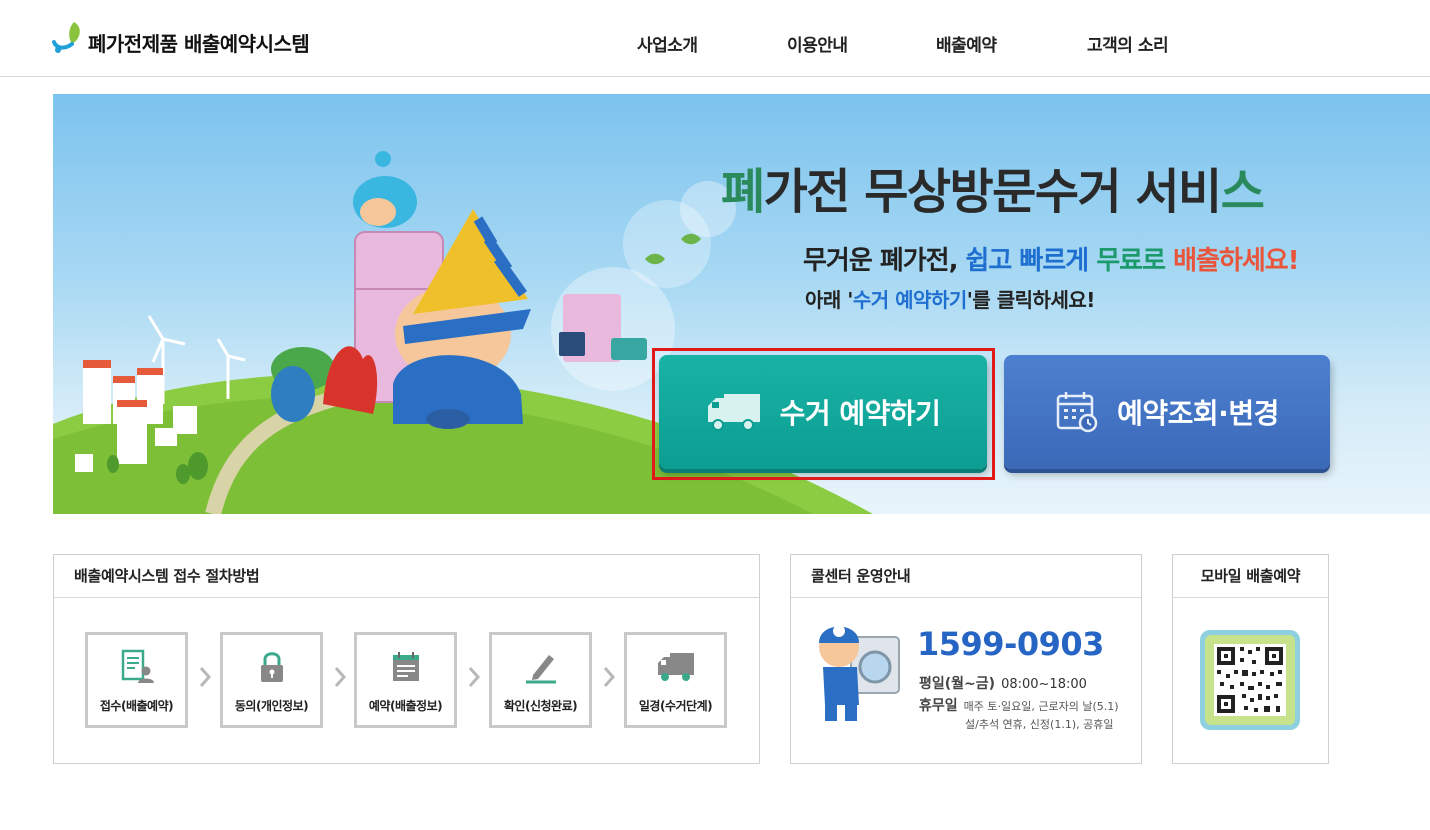 The width and height of the screenshot is (1430, 830). I want to click on procedure-step: 동의(개인정보), so click(271, 680).